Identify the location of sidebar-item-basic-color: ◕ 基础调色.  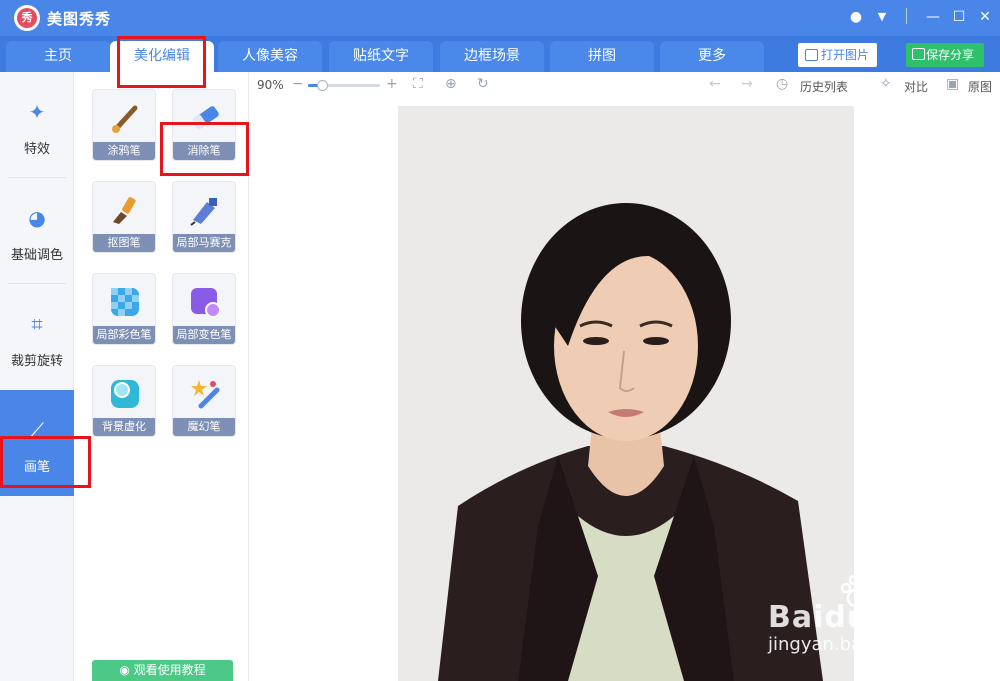
(37, 231).